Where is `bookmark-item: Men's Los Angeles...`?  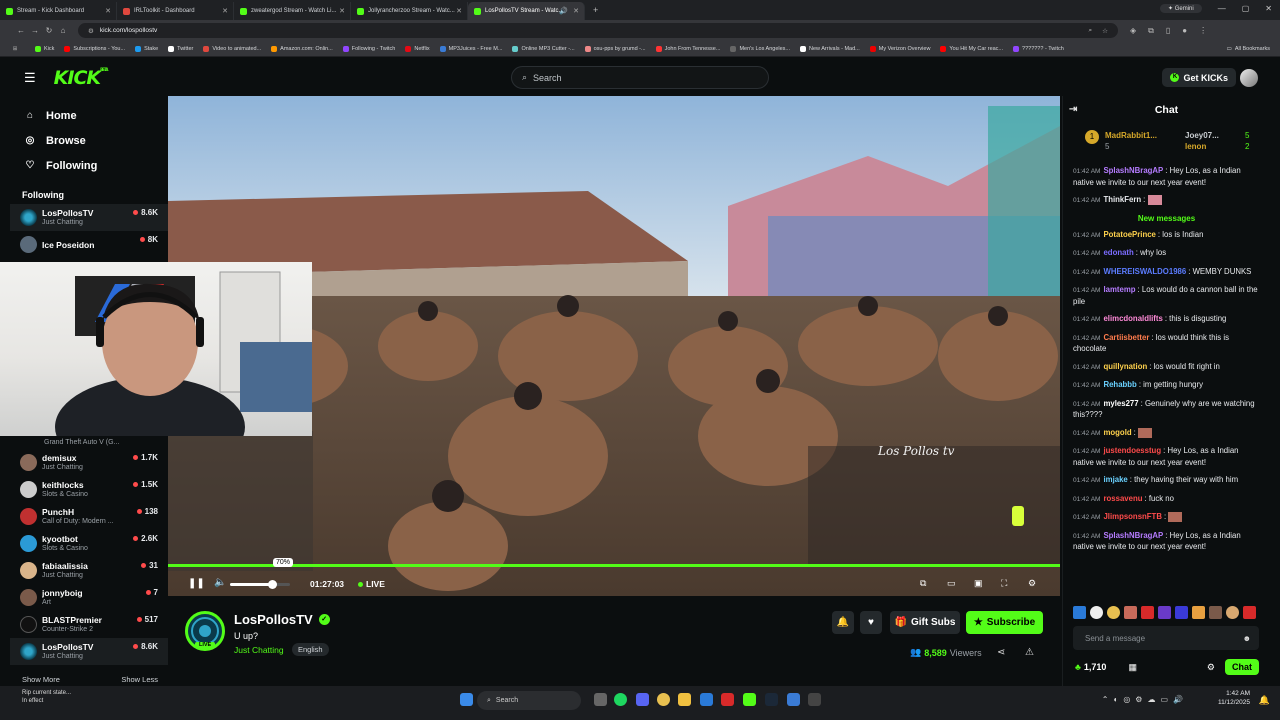
bookmark-item: Men's Los Angeles... is located at coordinates (760, 48).